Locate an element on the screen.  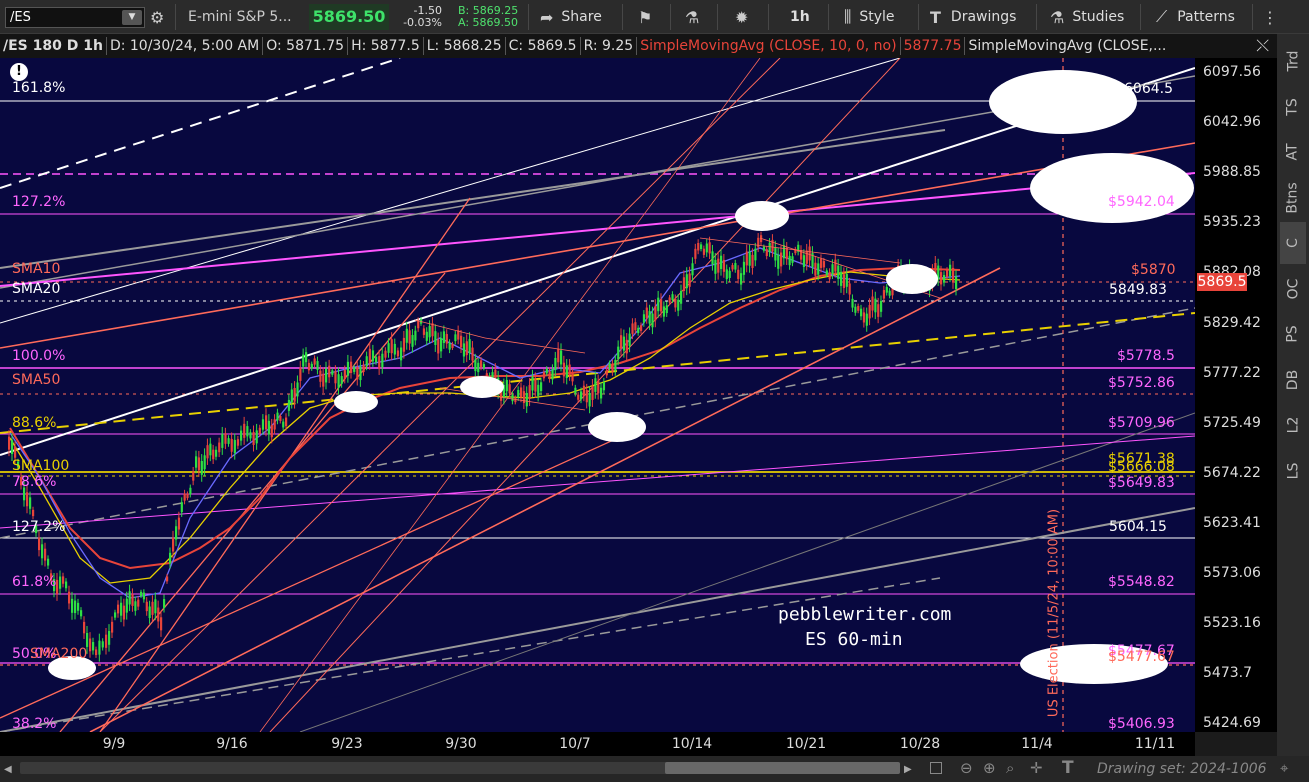
scroll-left-icon: ◀ is located at coordinates (8, 769).